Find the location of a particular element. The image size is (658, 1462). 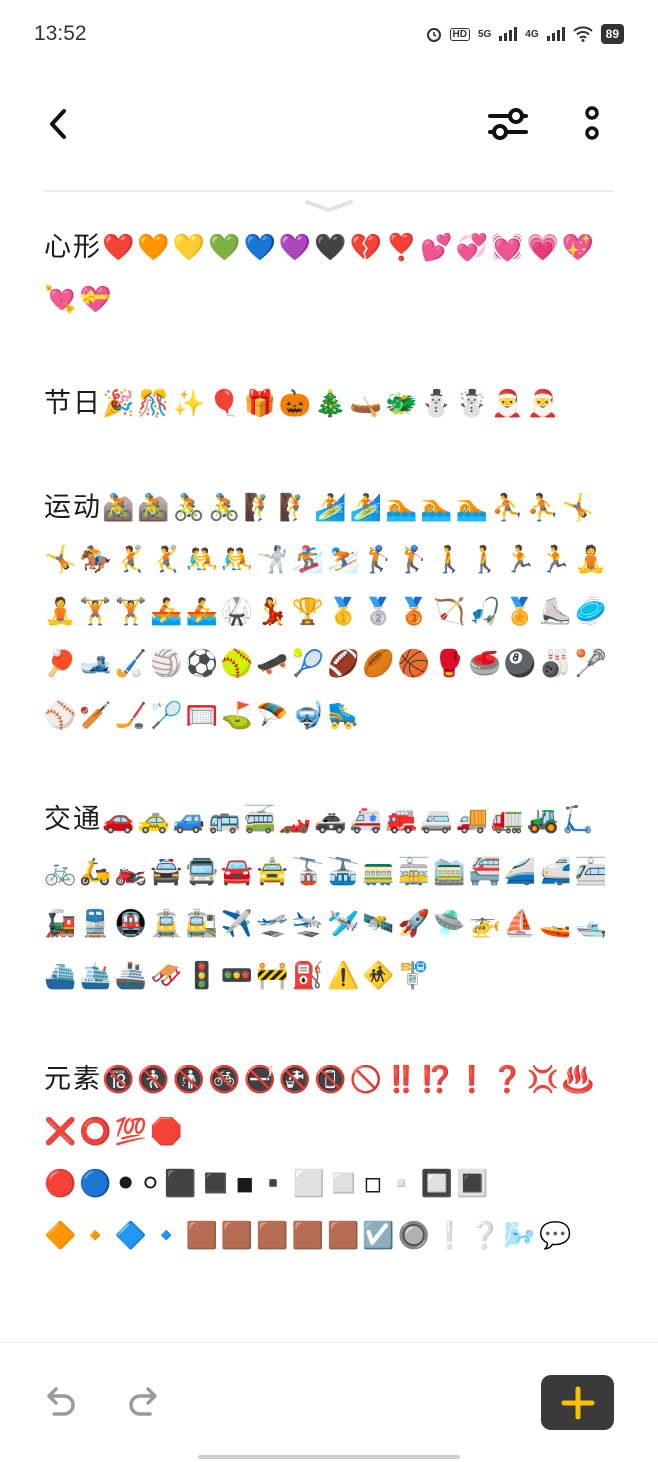

emoji-list: 🔞🚷🚯🚳🚭🚱📵🚫‼️⁉️❗❓💢♨️❌⭕💯🛑 is located at coordinates (320, 1106).